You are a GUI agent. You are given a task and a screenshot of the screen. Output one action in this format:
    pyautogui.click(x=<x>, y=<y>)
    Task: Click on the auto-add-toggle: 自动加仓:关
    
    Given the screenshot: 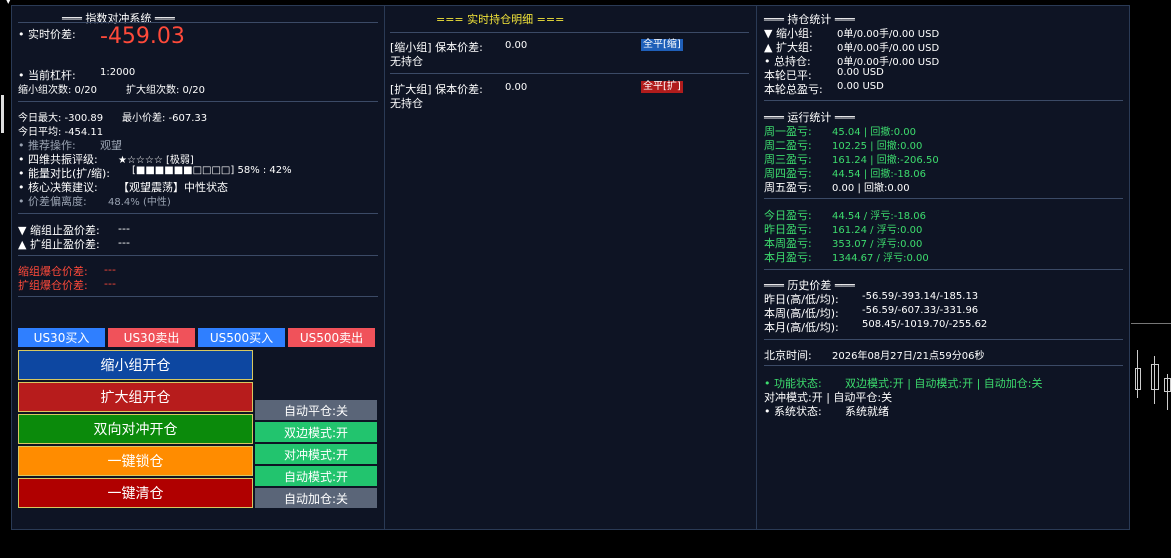 What is the action you would take?
    pyautogui.click(x=316, y=498)
    